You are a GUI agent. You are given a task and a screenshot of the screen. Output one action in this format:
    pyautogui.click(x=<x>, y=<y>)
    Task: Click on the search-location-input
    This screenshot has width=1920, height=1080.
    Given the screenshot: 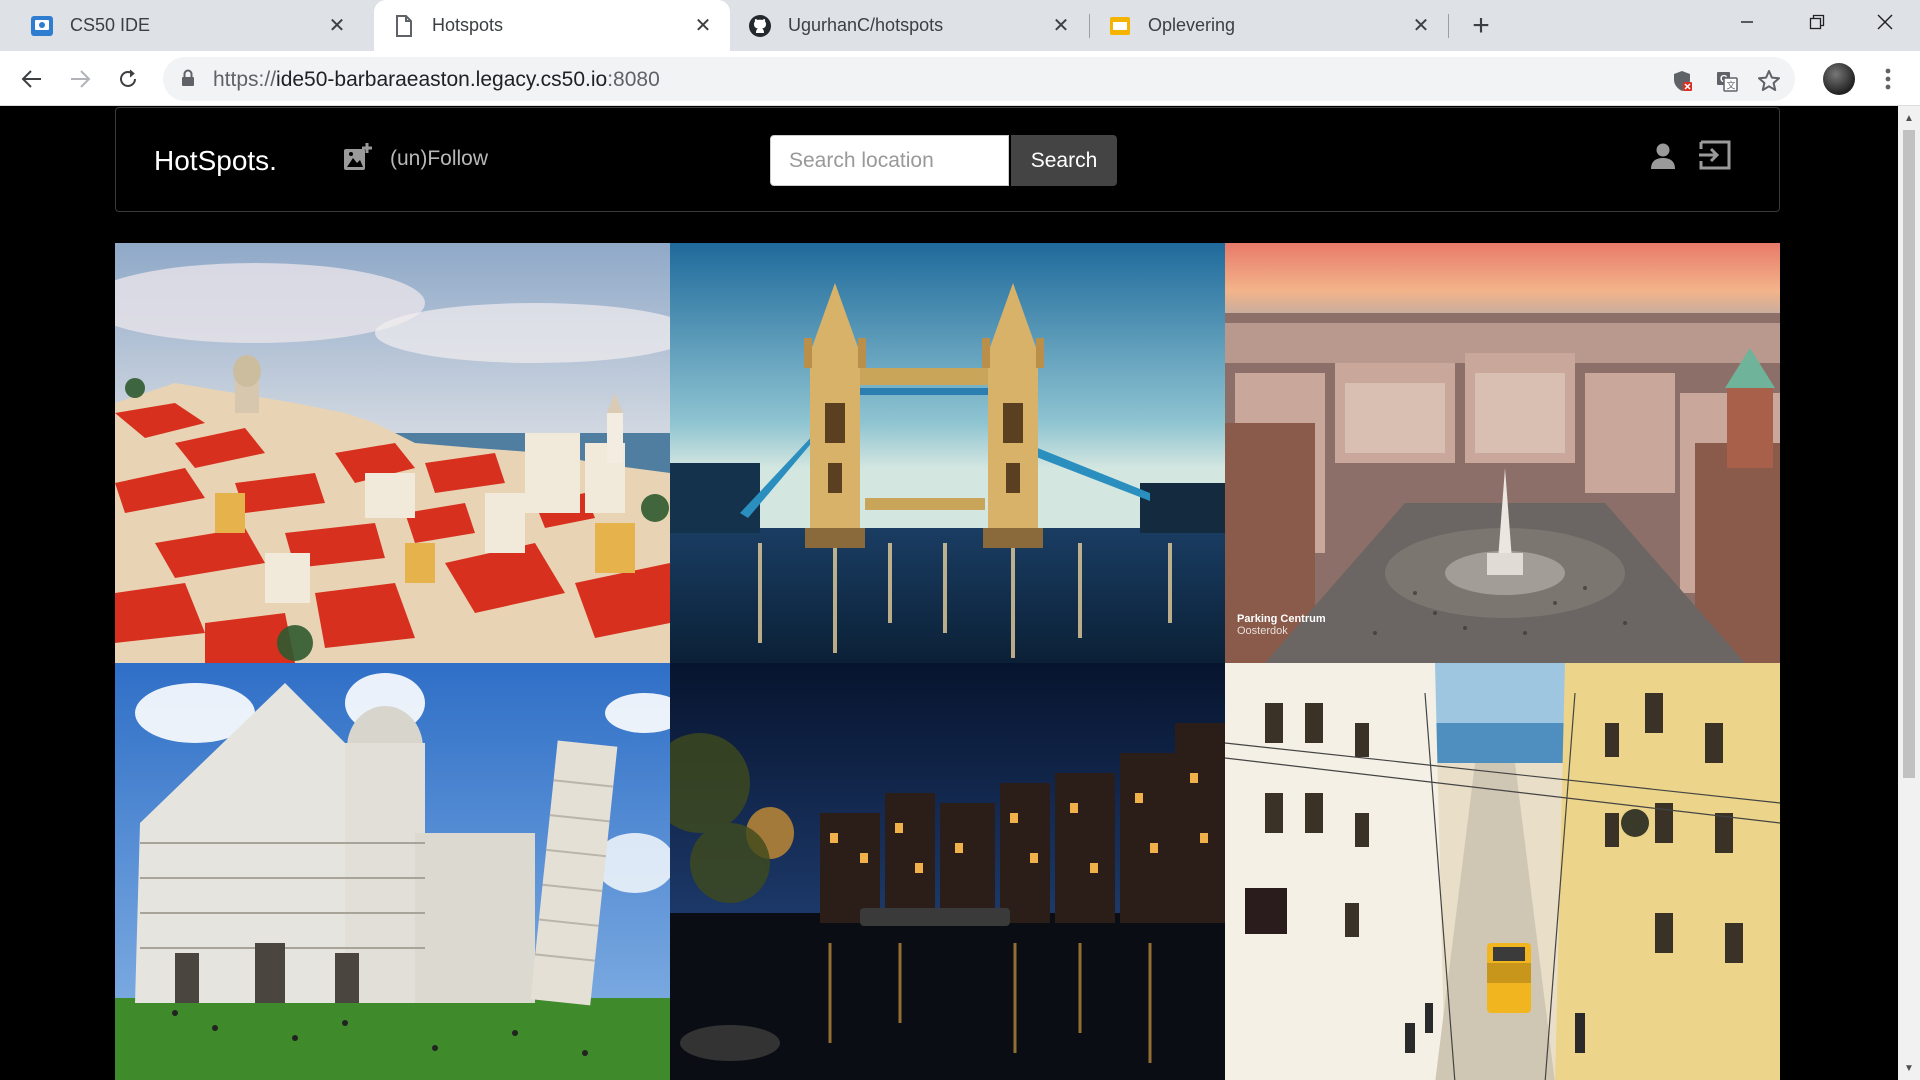 What is the action you would take?
    pyautogui.click(x=889, y=160)
    